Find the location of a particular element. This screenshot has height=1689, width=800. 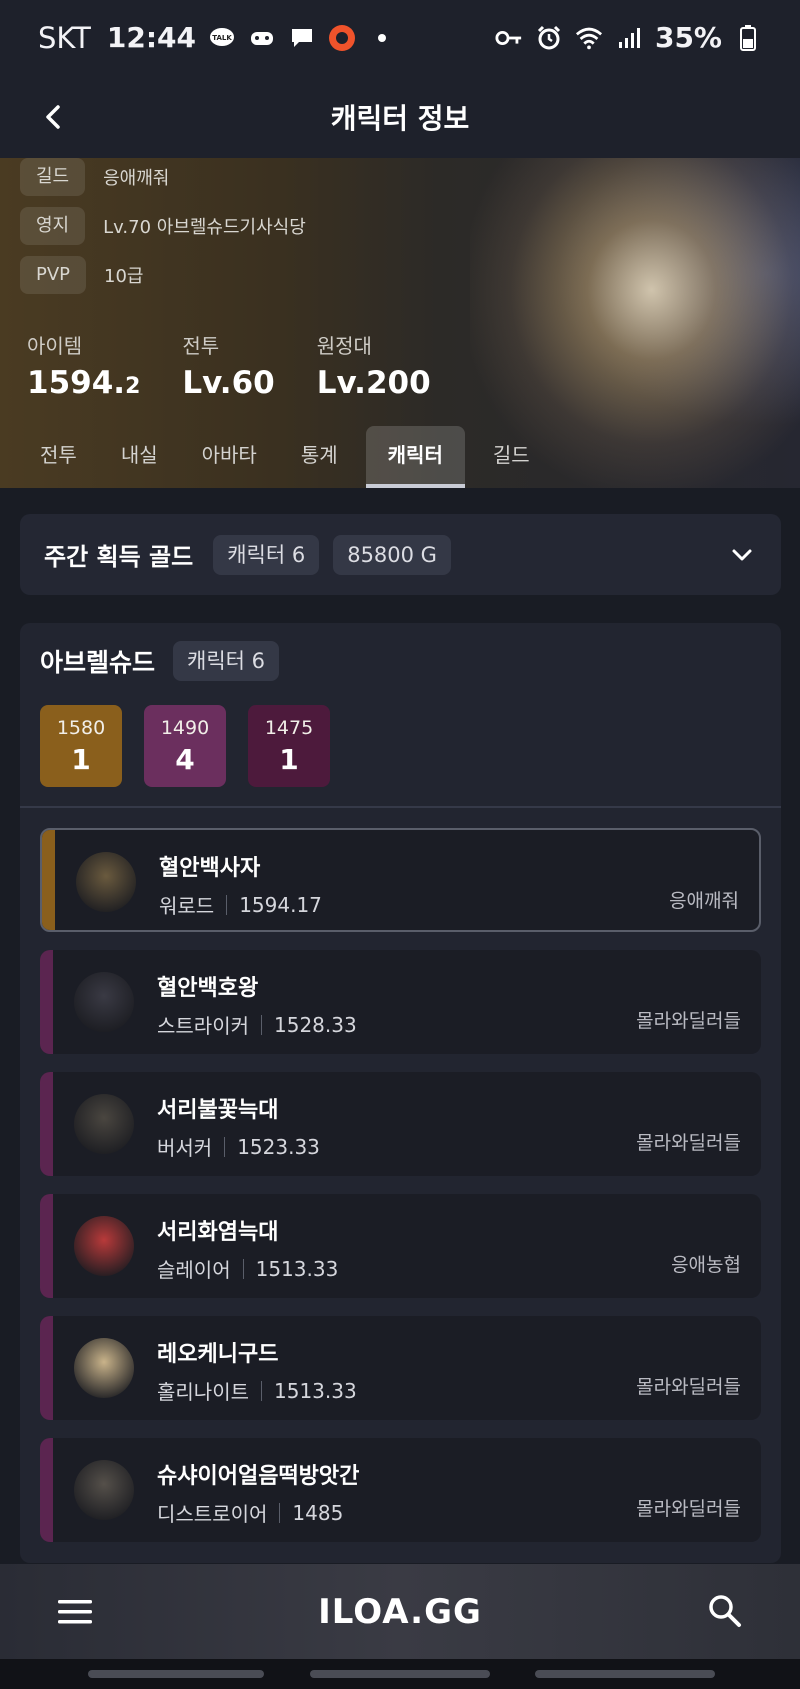

info-row-estate: 영지 Lv.70 아브렐슈드기사식당 is located at coordinates (163, 226).